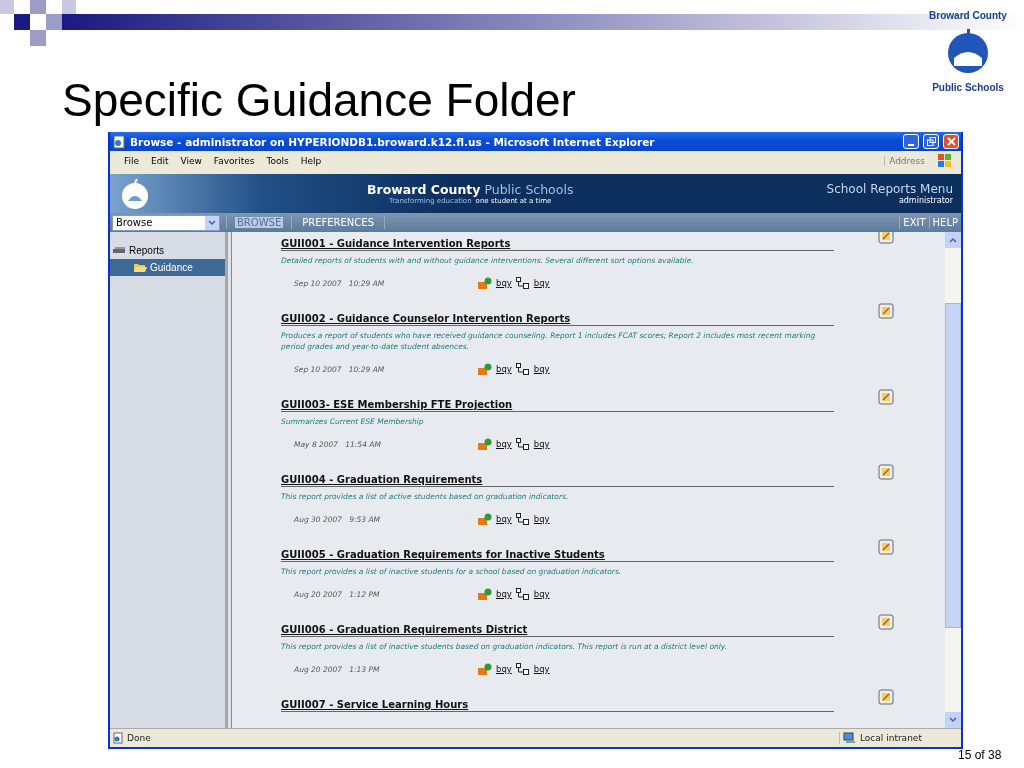  Describe the element at coordinates (132, 161) in the screenshot. I see `menu-item: File` at that location.